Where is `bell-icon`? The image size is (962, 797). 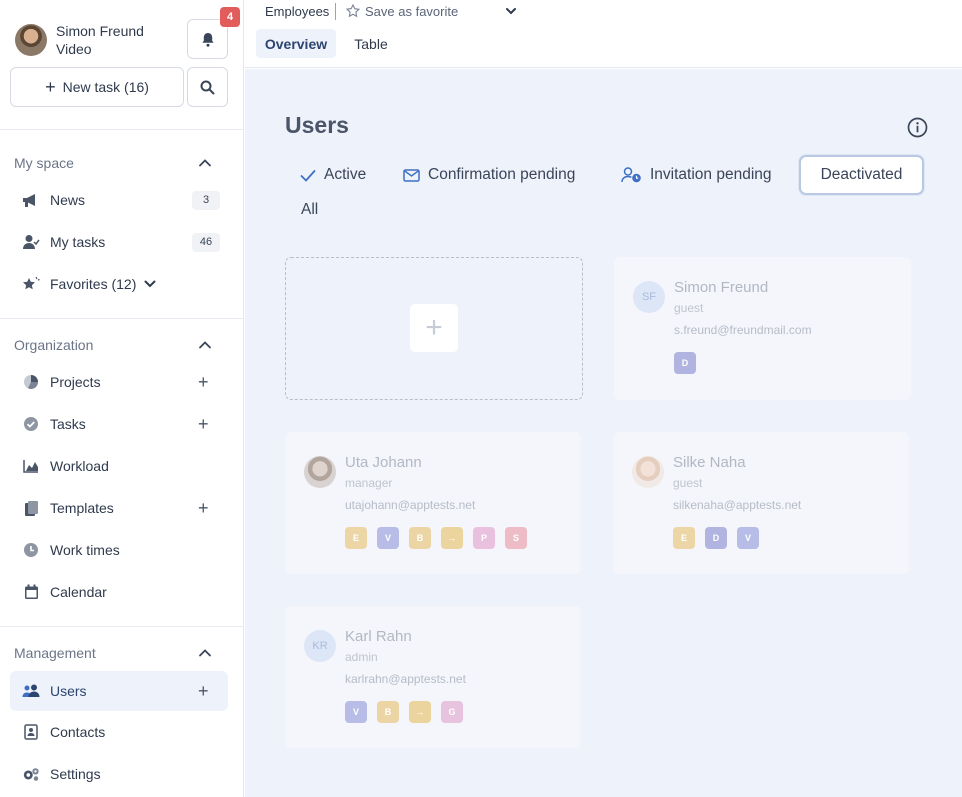
bell-icon is located at coordinates (207, 39).